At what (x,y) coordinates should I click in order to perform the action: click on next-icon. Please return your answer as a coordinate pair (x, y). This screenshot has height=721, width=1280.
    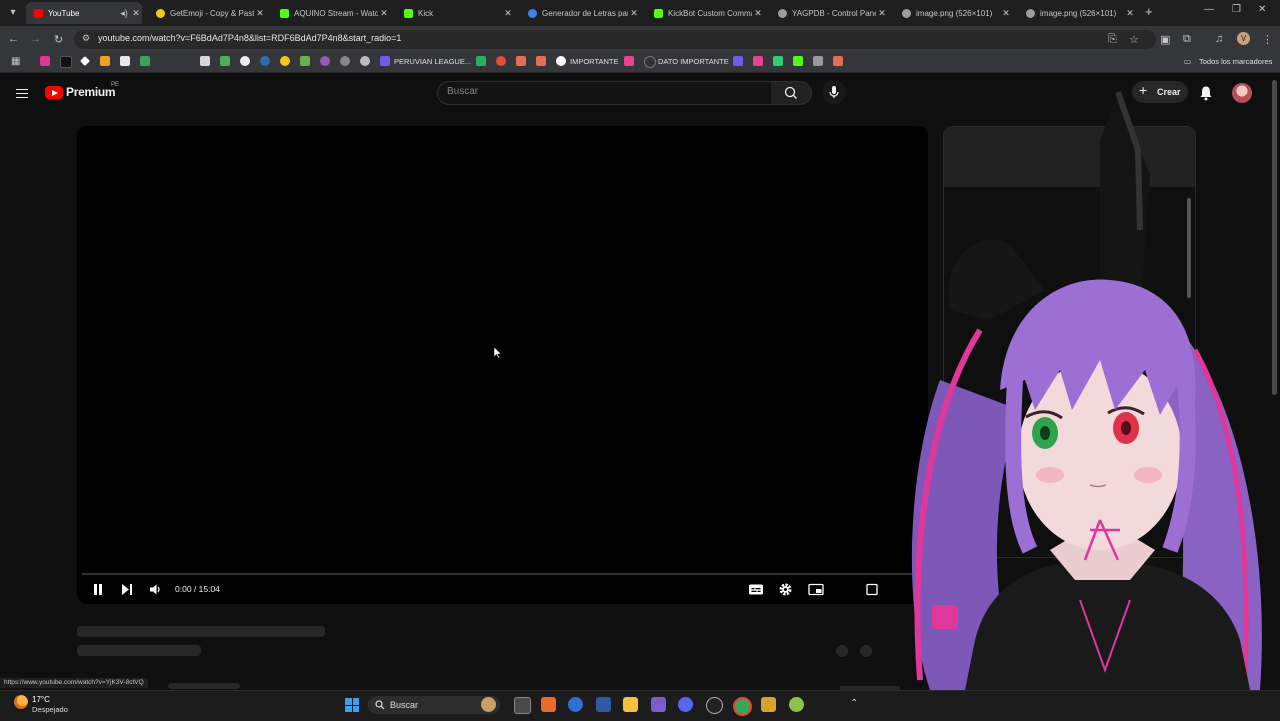
    Looking at the image, I should click on (127, 589).